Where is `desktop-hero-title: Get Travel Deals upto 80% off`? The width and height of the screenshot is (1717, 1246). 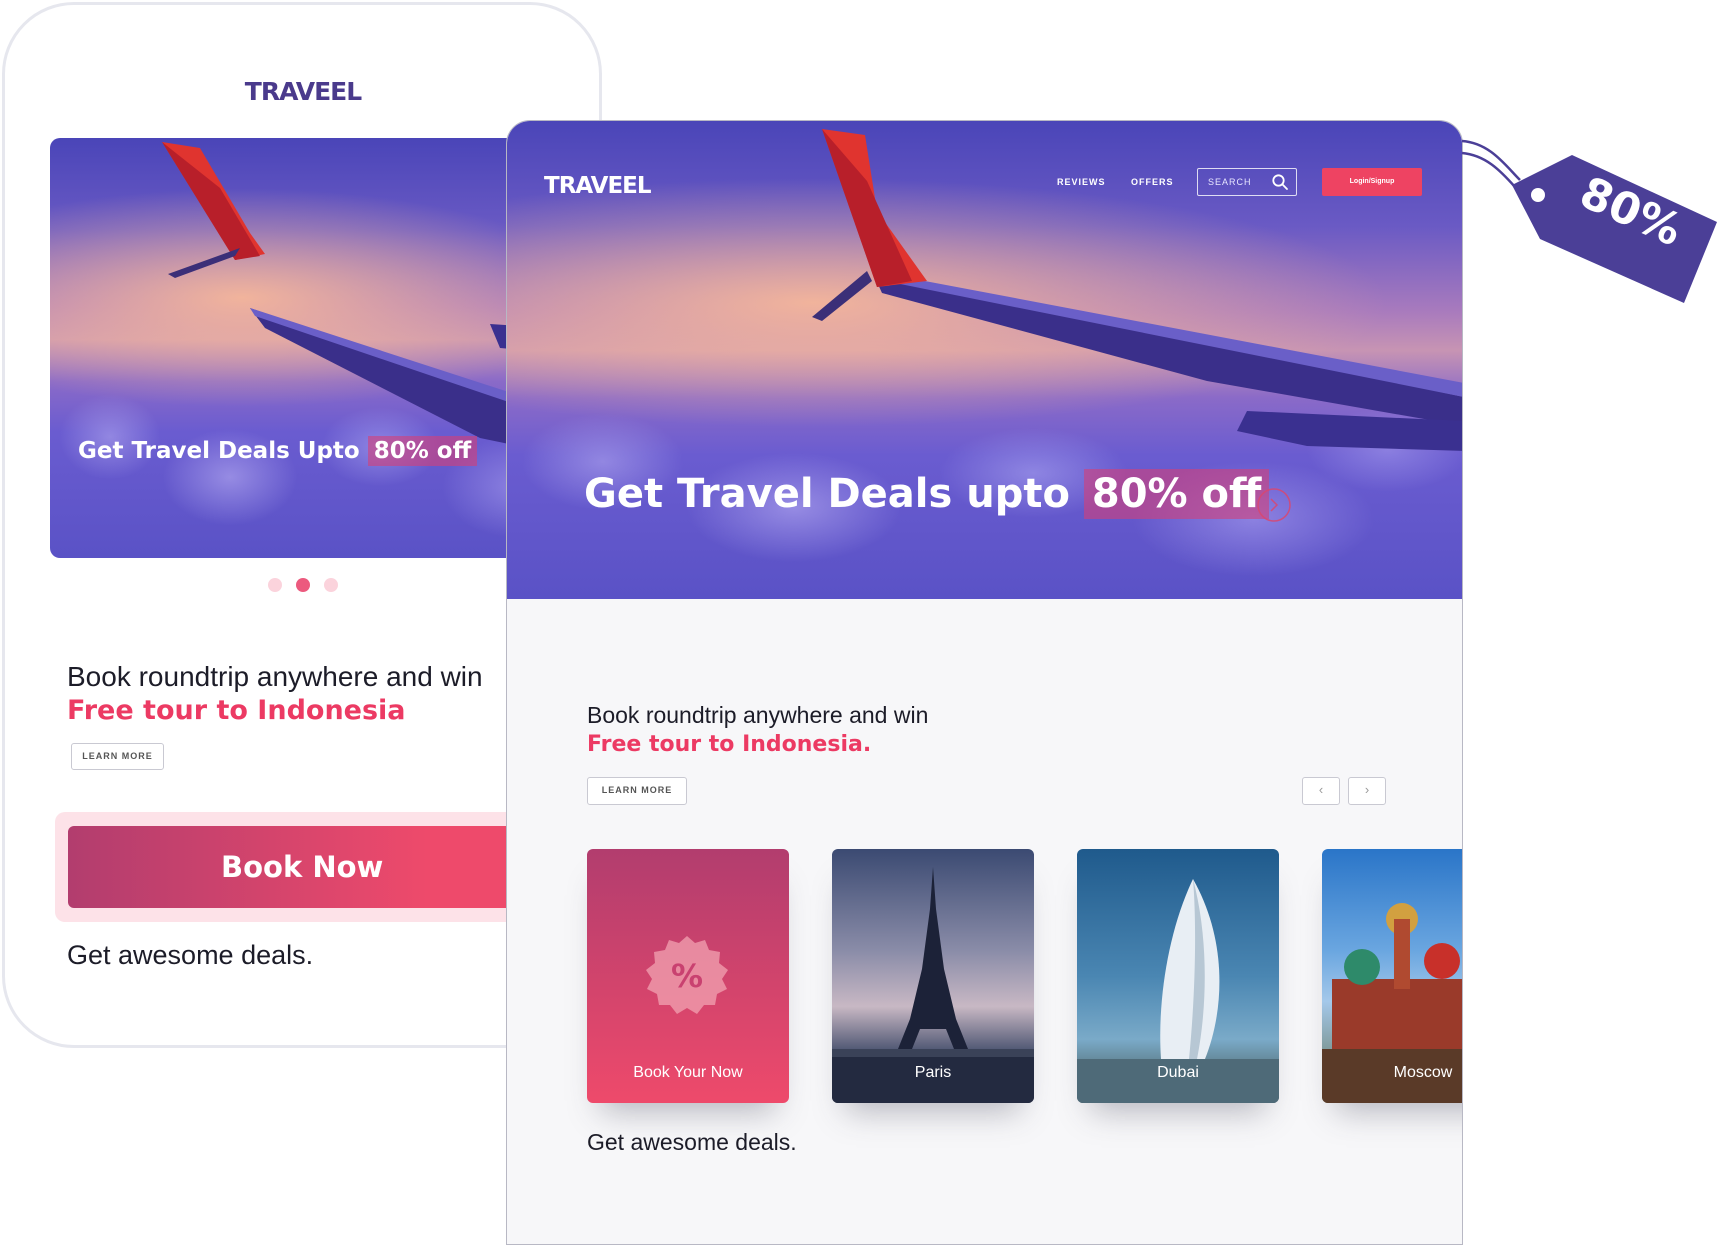
desktop-hero-title: Get Travel Deals upto 80% off is located at coordinates (927, 494).